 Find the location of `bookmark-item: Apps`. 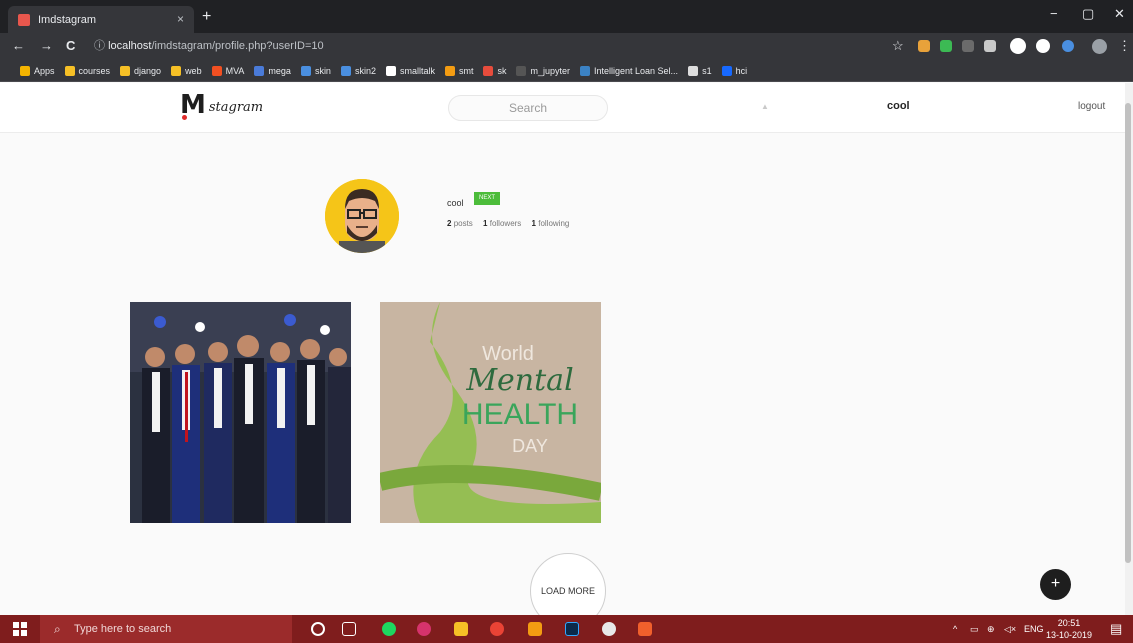

bookmark-item: Apps is located at coordinates (37, 70).